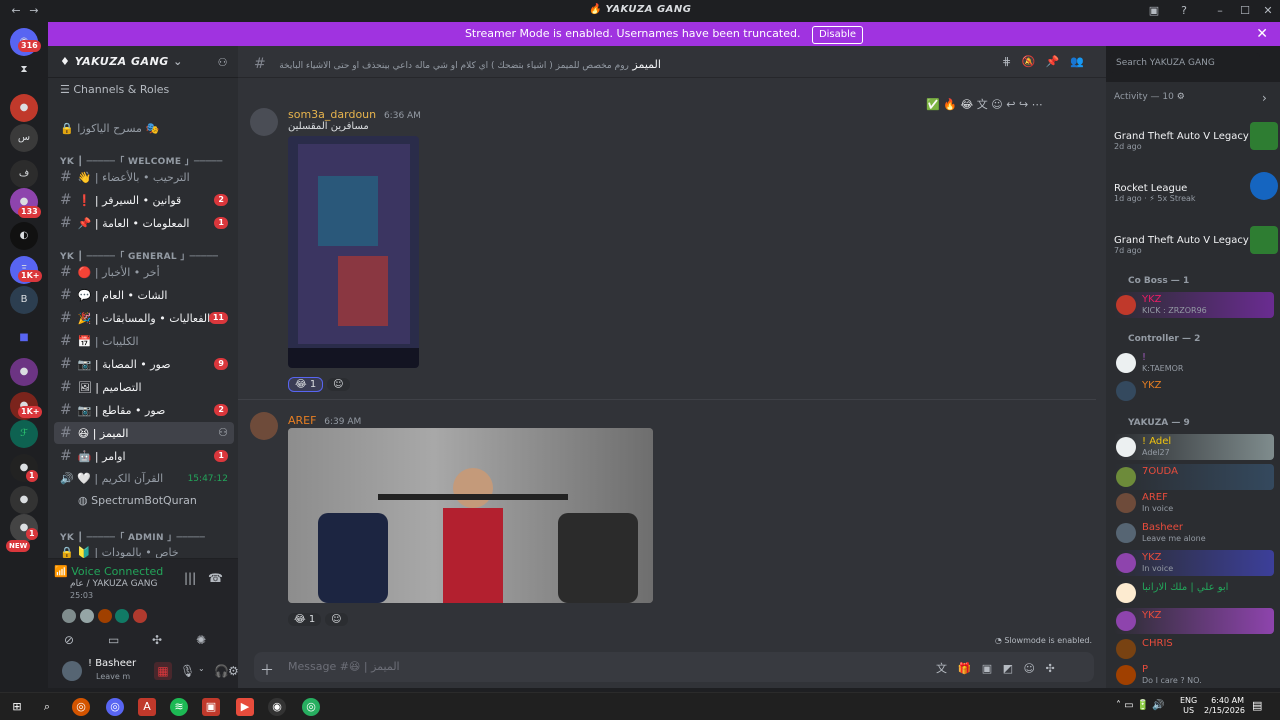 The image size is (1280, 720). I want to click on server-icon: ℱ, so click(24, 434).